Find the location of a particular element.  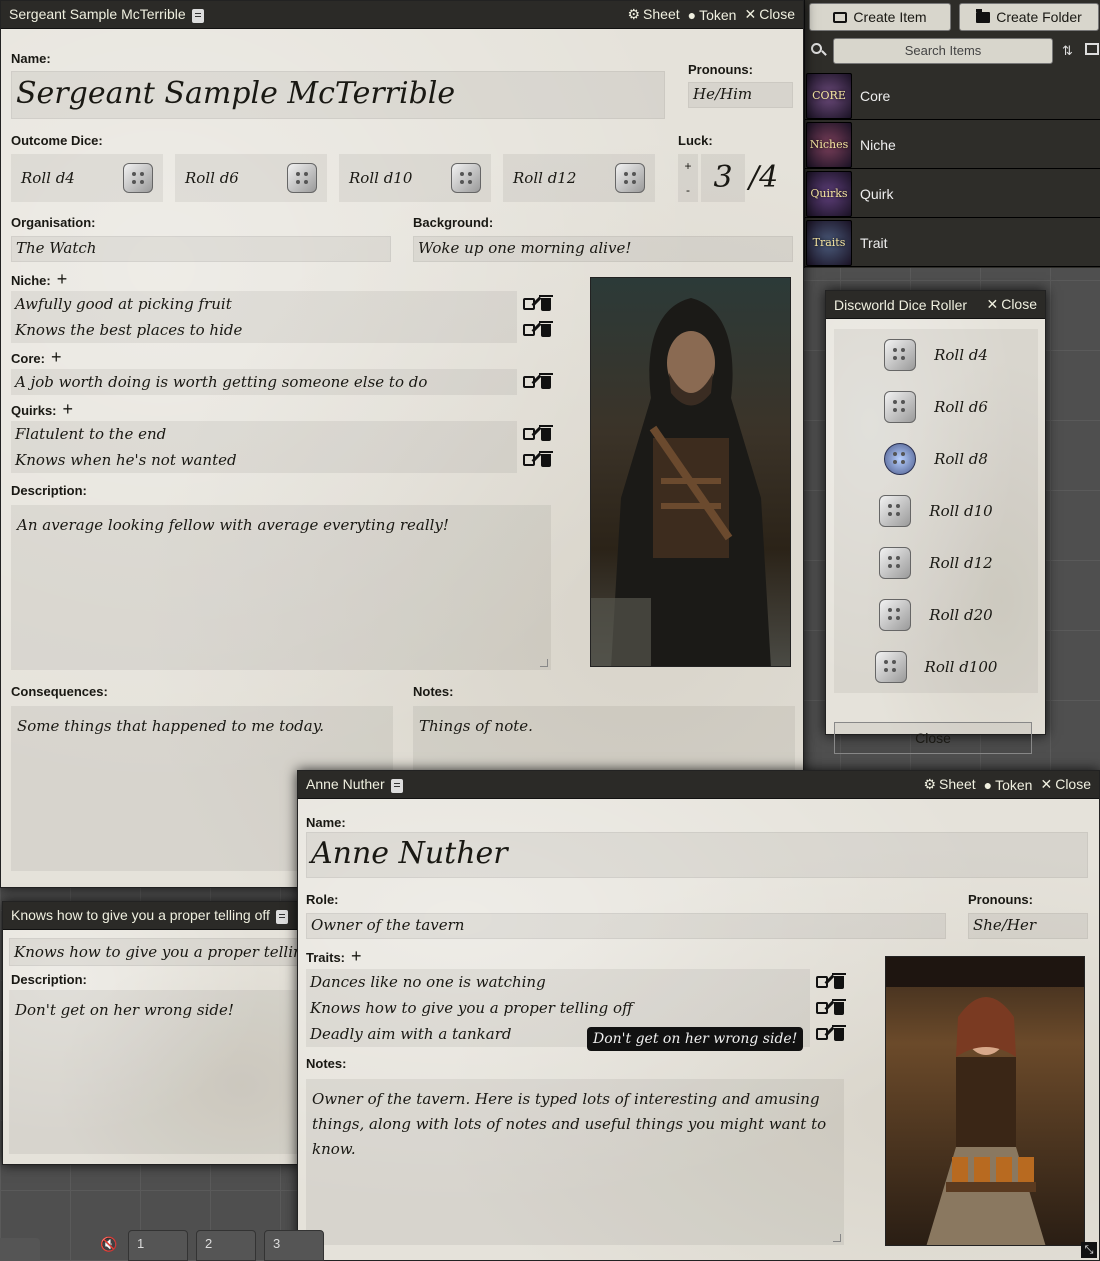

sidebar-item-quirk: Quirks Quirk is located at coordinates (952, 194).